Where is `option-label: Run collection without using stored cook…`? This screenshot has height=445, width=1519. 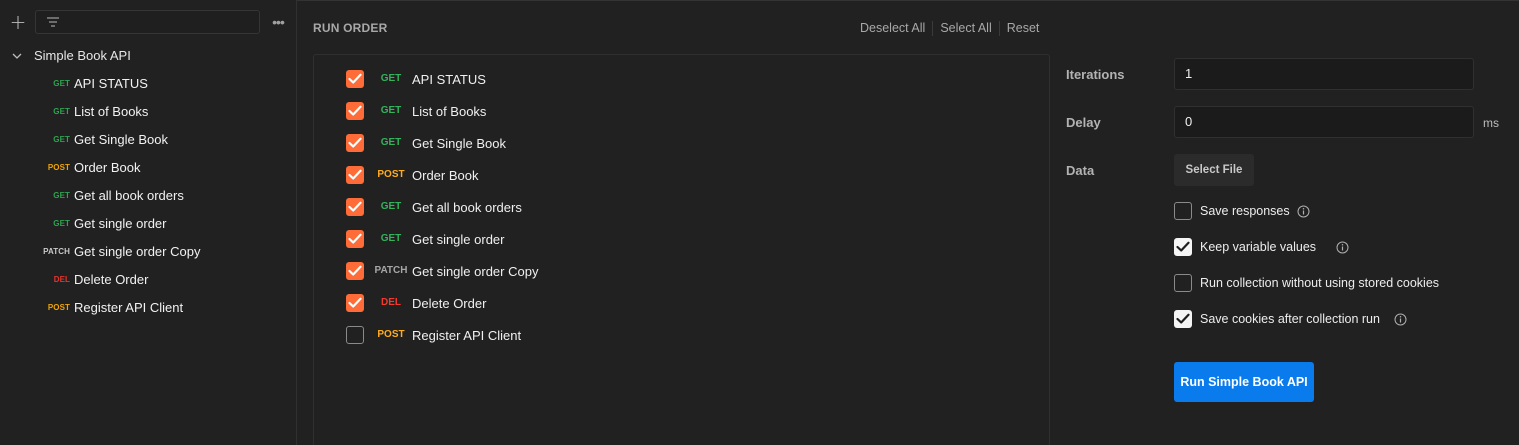
option-label: Run collection without using stored cook… is located at coordinates (1320, 283).